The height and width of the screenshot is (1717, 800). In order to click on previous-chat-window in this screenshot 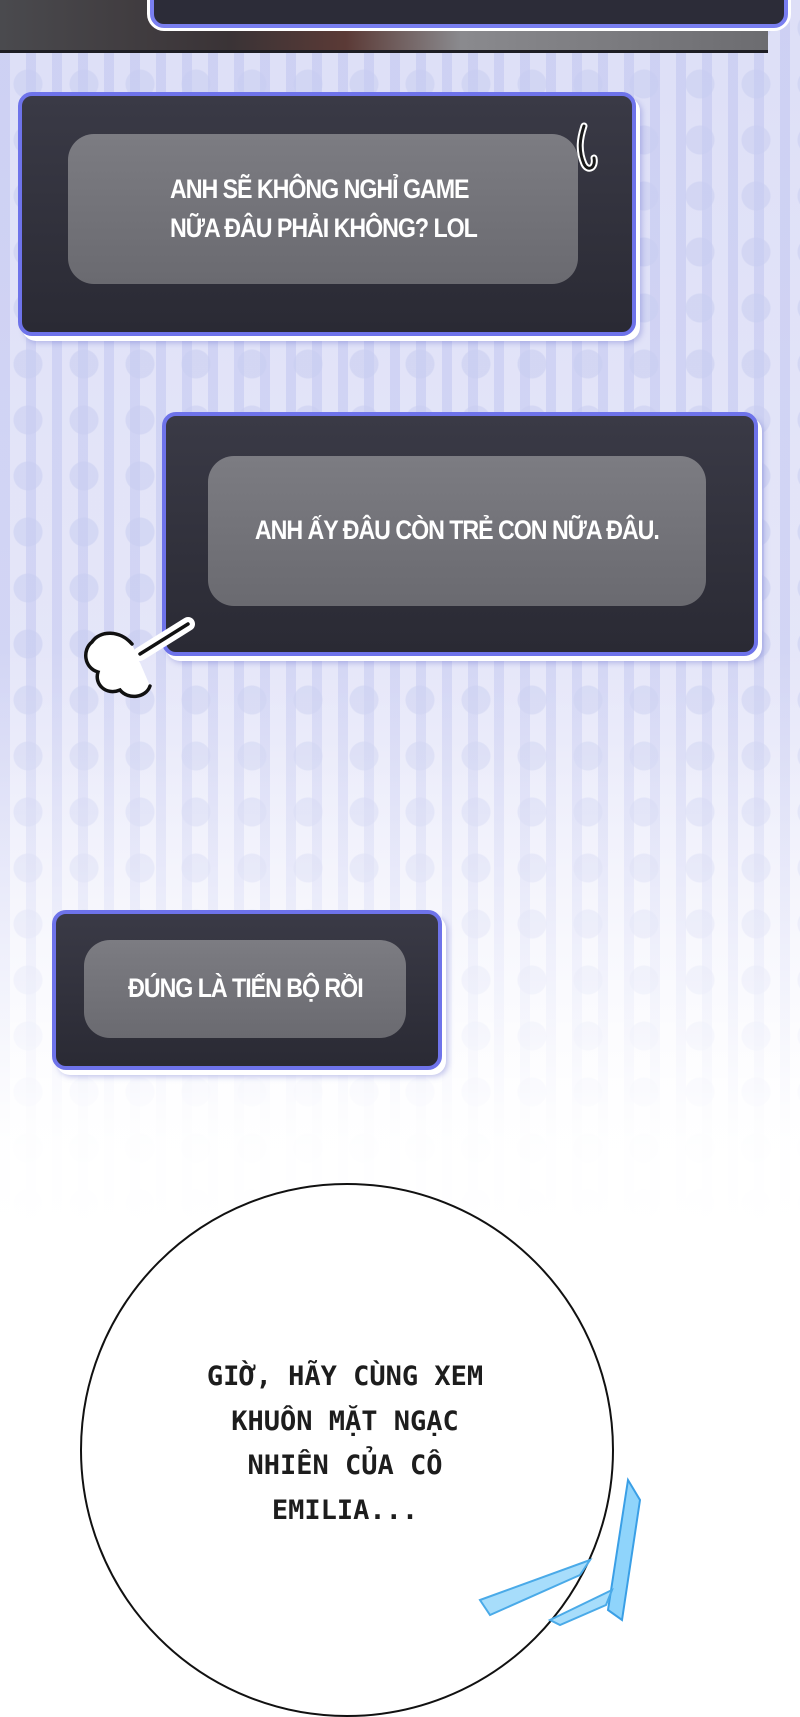, I will do `click(469, 14)`.